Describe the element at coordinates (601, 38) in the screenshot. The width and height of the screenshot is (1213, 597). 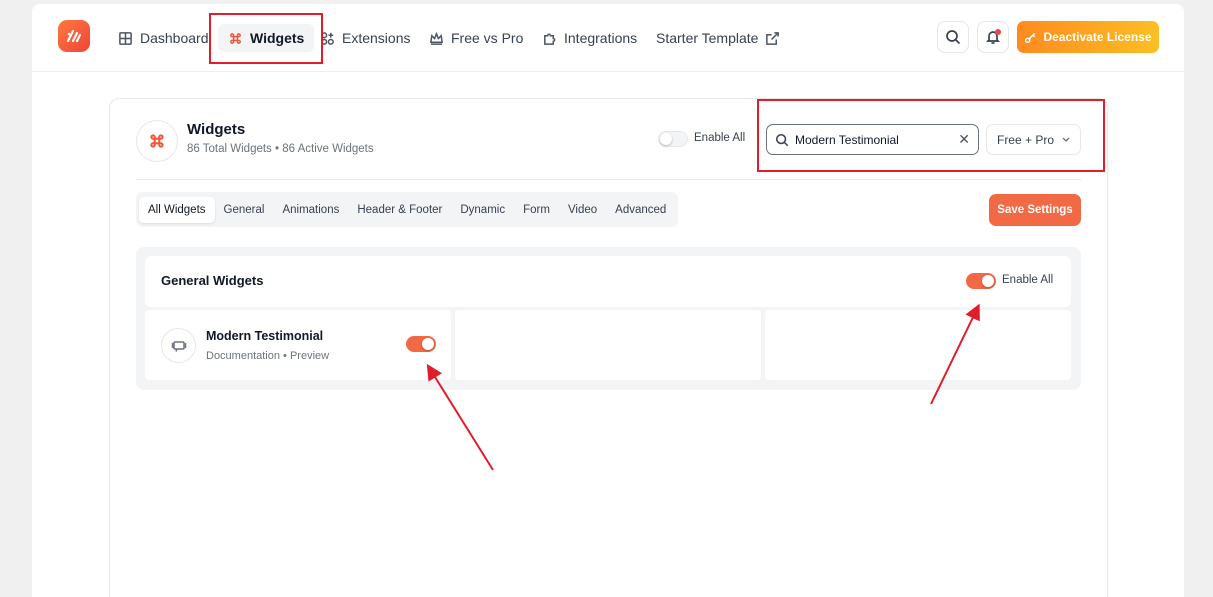
I see `nav-integrations-label: Integrations` at that location.